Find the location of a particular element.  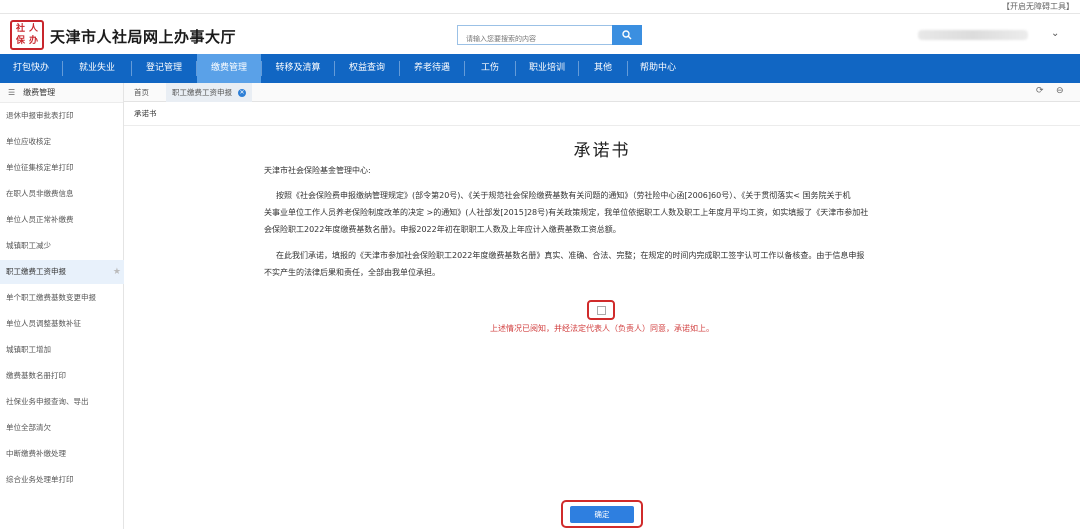

search-icon is located at coordinates (627, 35).